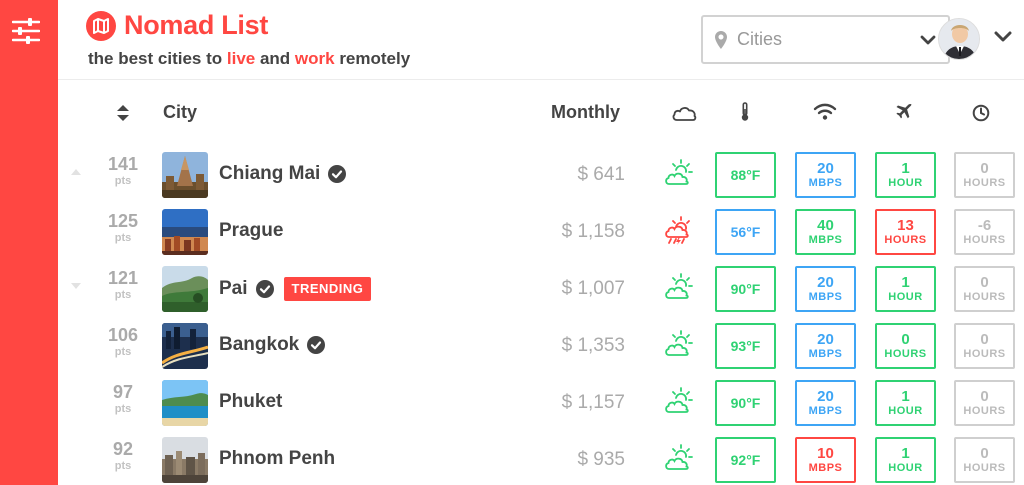 The image size is (1024, 485). Describe the element at coordinates (1003, 37) in the screenshot. I see `account-chevron-down-icon` at that location.